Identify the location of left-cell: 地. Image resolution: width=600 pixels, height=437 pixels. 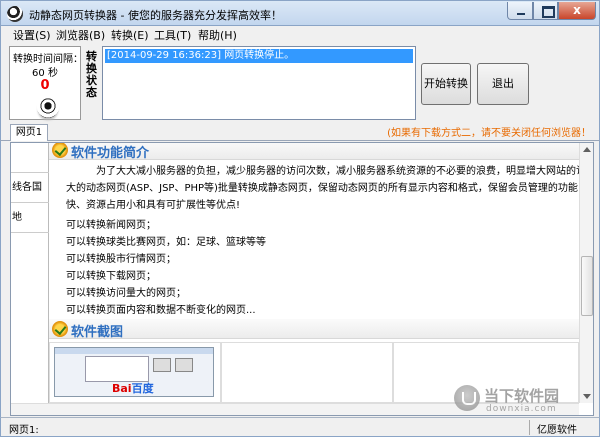
(30, 218).